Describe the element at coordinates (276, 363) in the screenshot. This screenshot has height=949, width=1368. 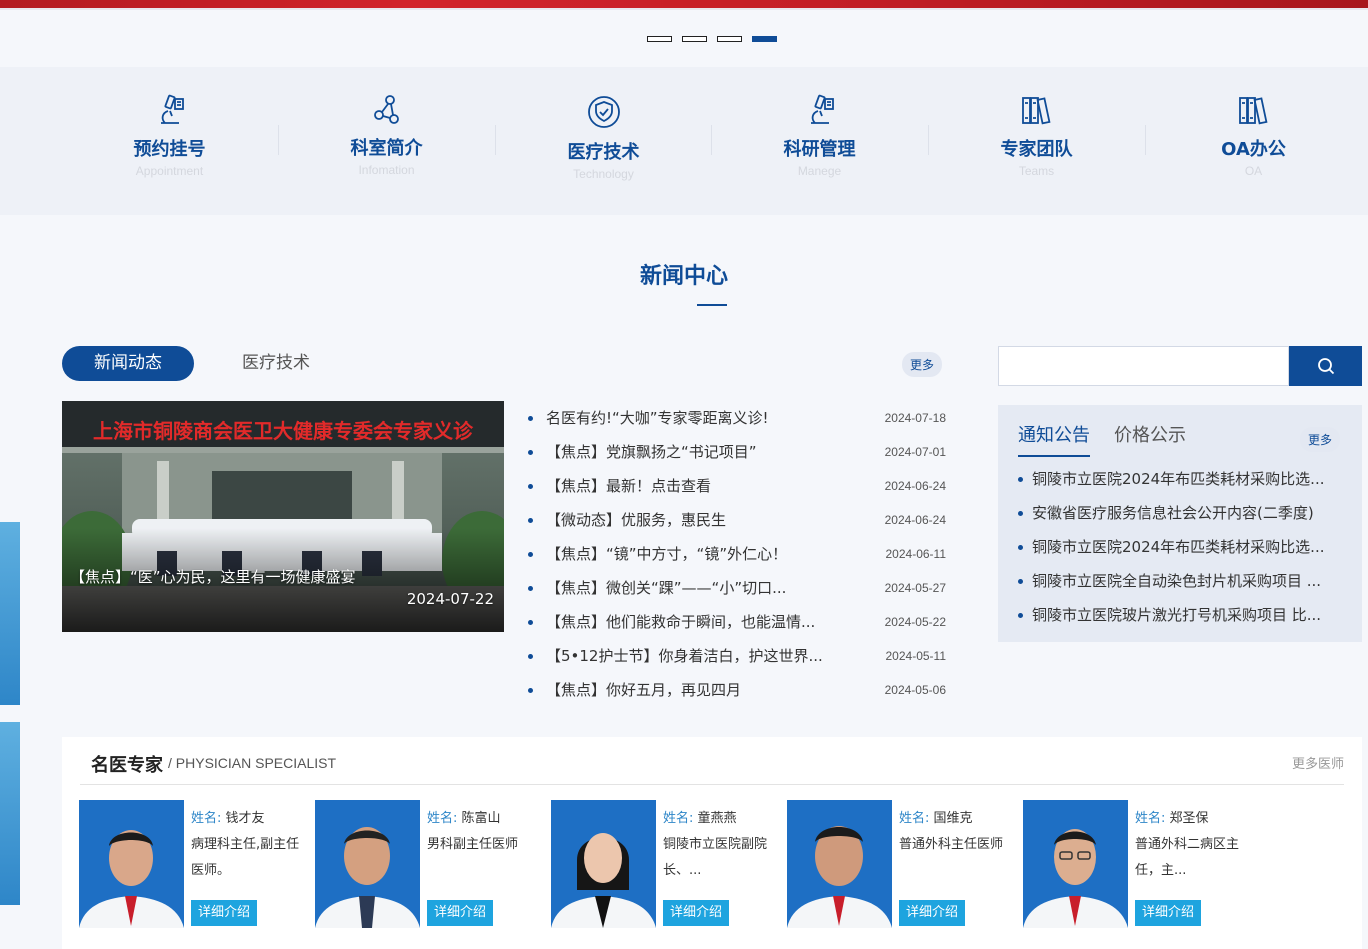
I see `tab-medical-tech: 医疗技术` at that location.